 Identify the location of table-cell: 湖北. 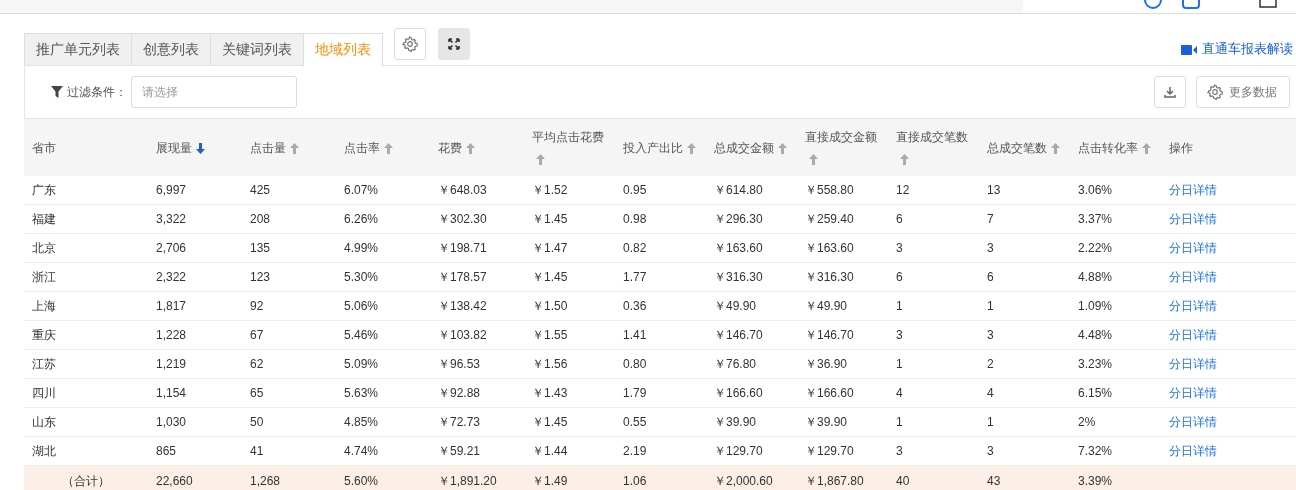
(44, 450).